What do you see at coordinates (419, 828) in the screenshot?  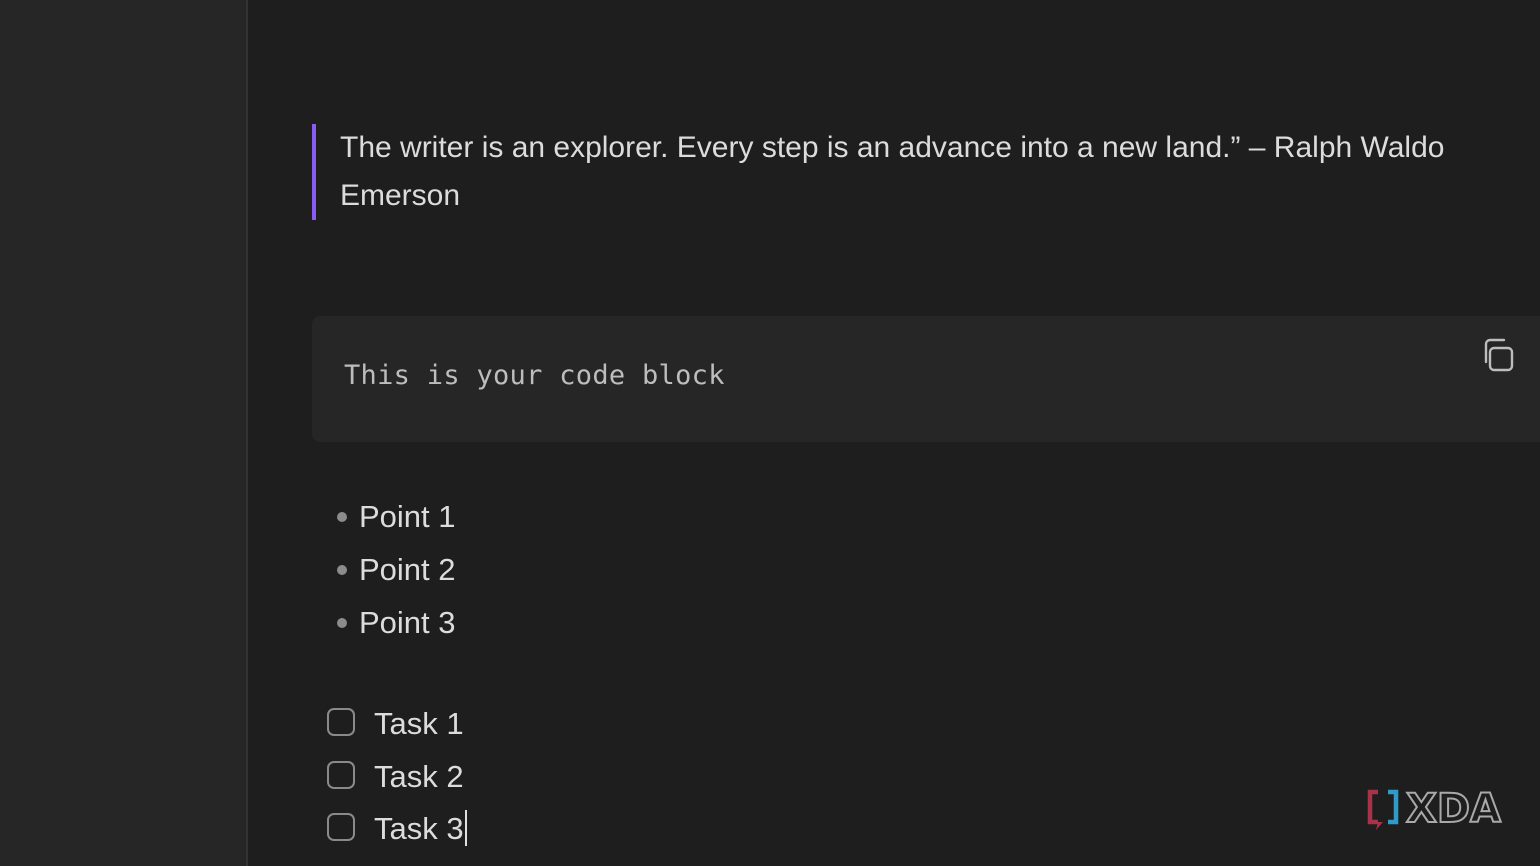 I see `task-label: Task 3` at bounding box center [419, 828].